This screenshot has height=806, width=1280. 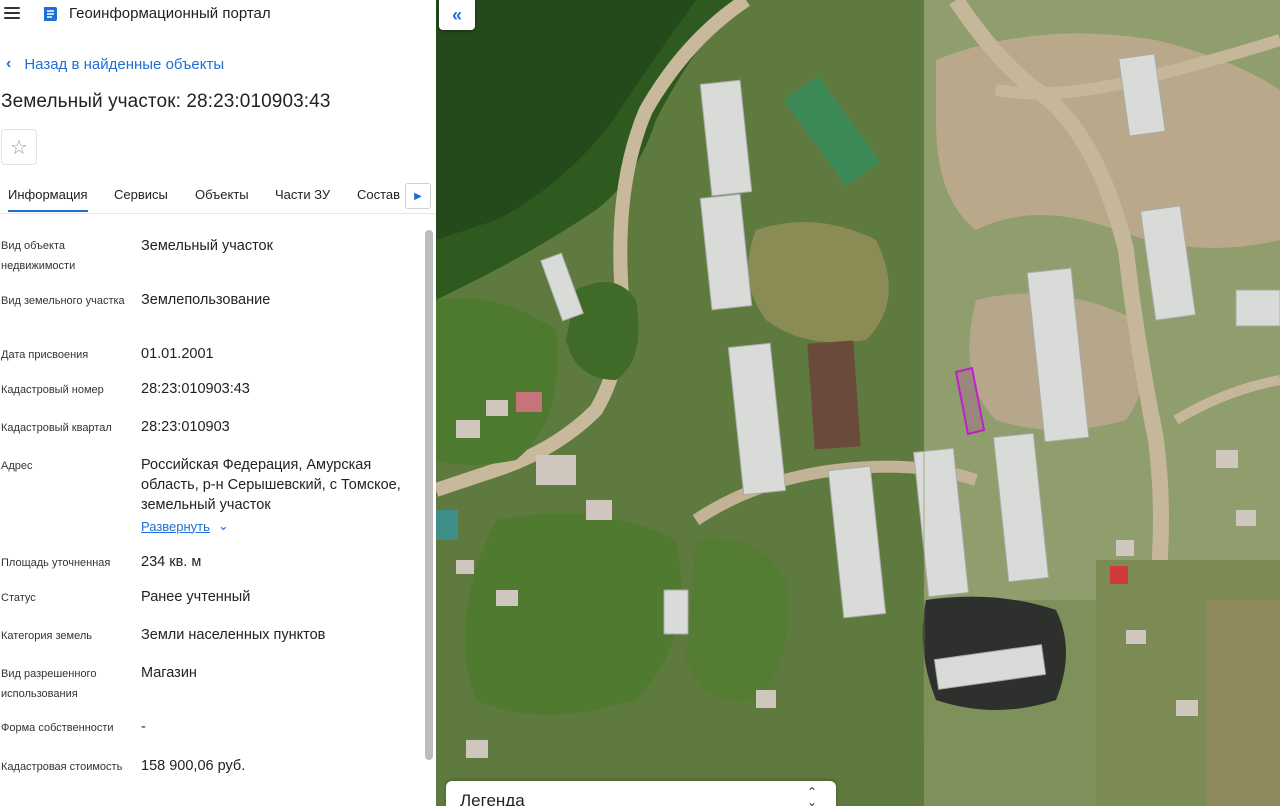 I want to click on top-bar: Геоинформационный портал, so click(x=218, y=15).